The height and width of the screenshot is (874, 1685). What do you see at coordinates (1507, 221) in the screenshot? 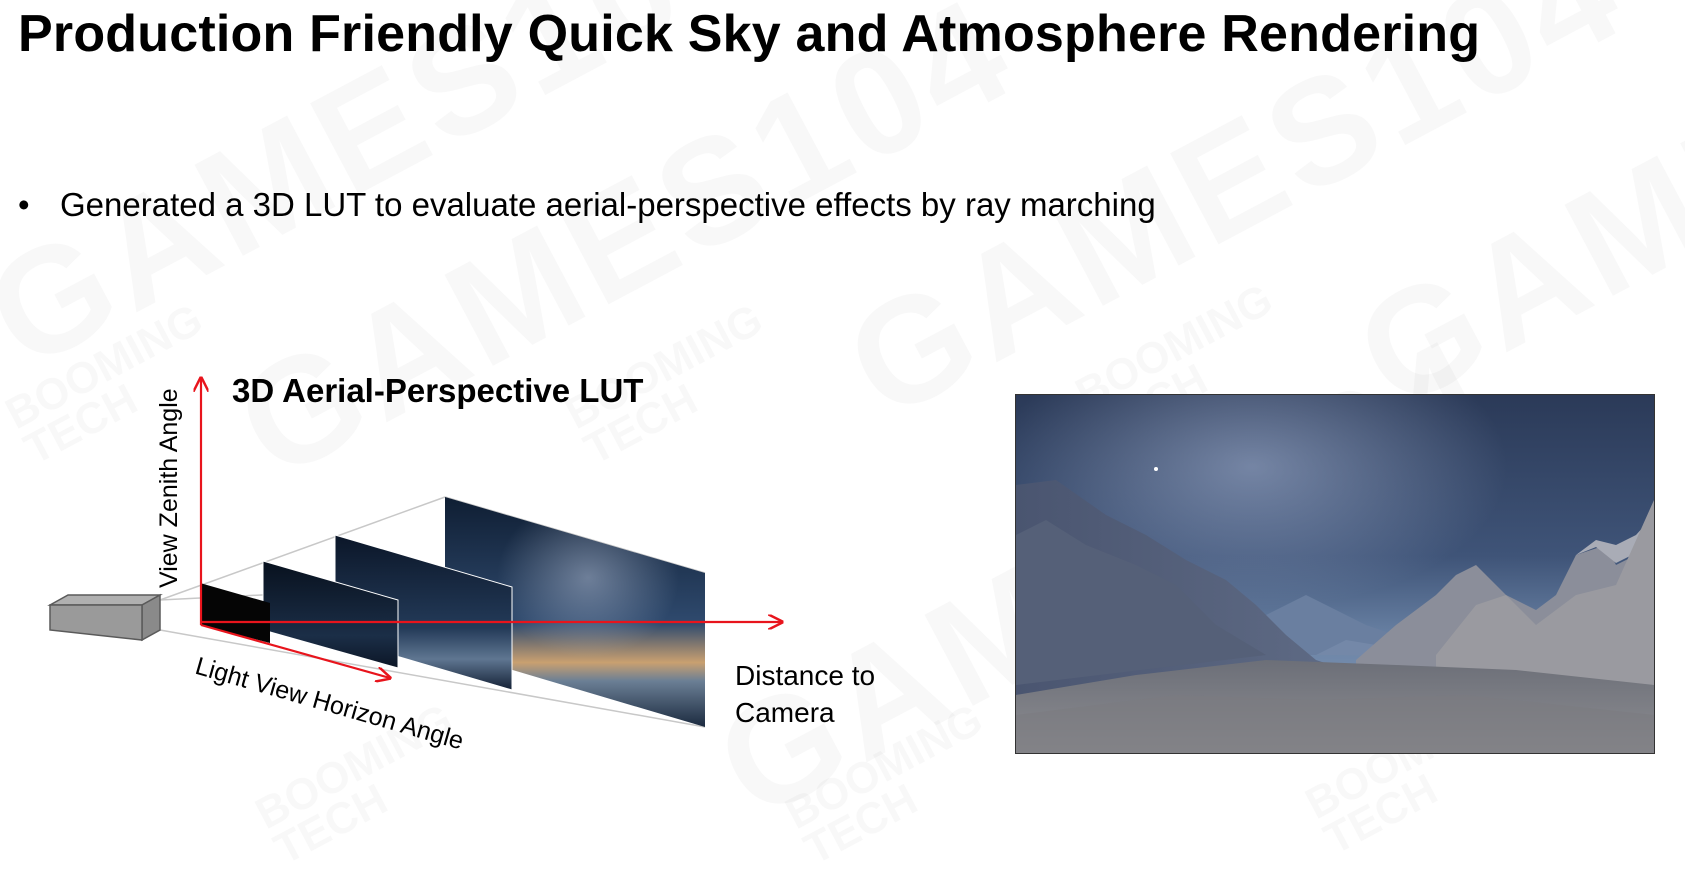
I see `watermark-games104: GAMES104` at bounding box center [1507, 221].